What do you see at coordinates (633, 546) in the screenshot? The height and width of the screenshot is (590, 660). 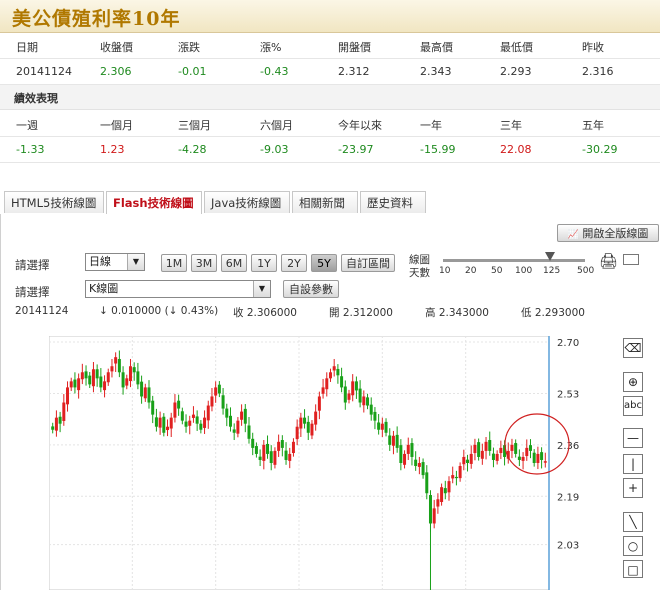 I see `ellipse-icon: ○` at bounding box center [633, 546].